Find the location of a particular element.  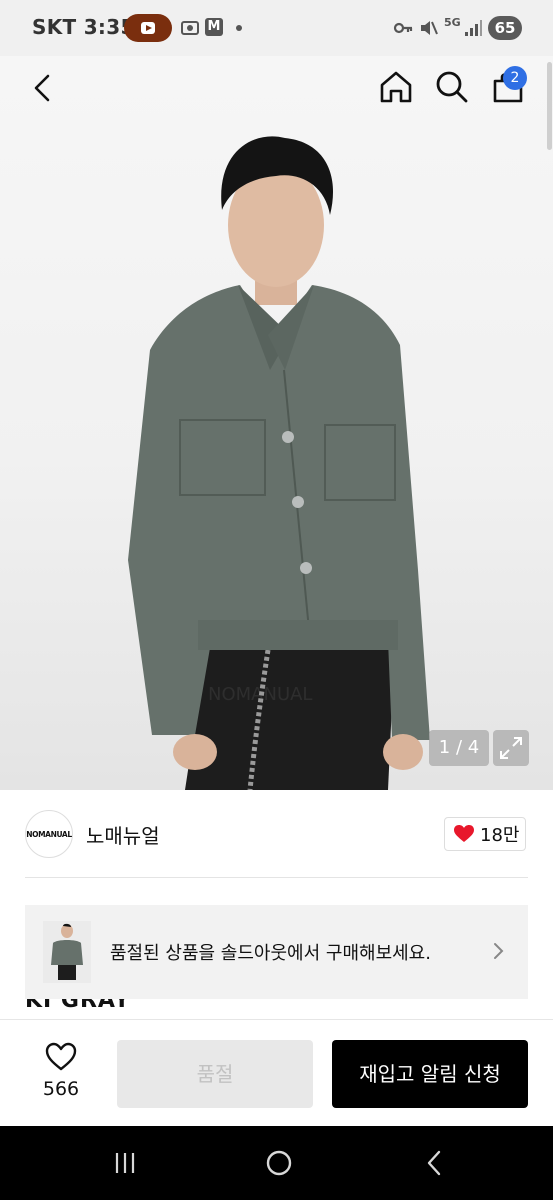

banner-thumbnail is located at coordinates (67, 952).